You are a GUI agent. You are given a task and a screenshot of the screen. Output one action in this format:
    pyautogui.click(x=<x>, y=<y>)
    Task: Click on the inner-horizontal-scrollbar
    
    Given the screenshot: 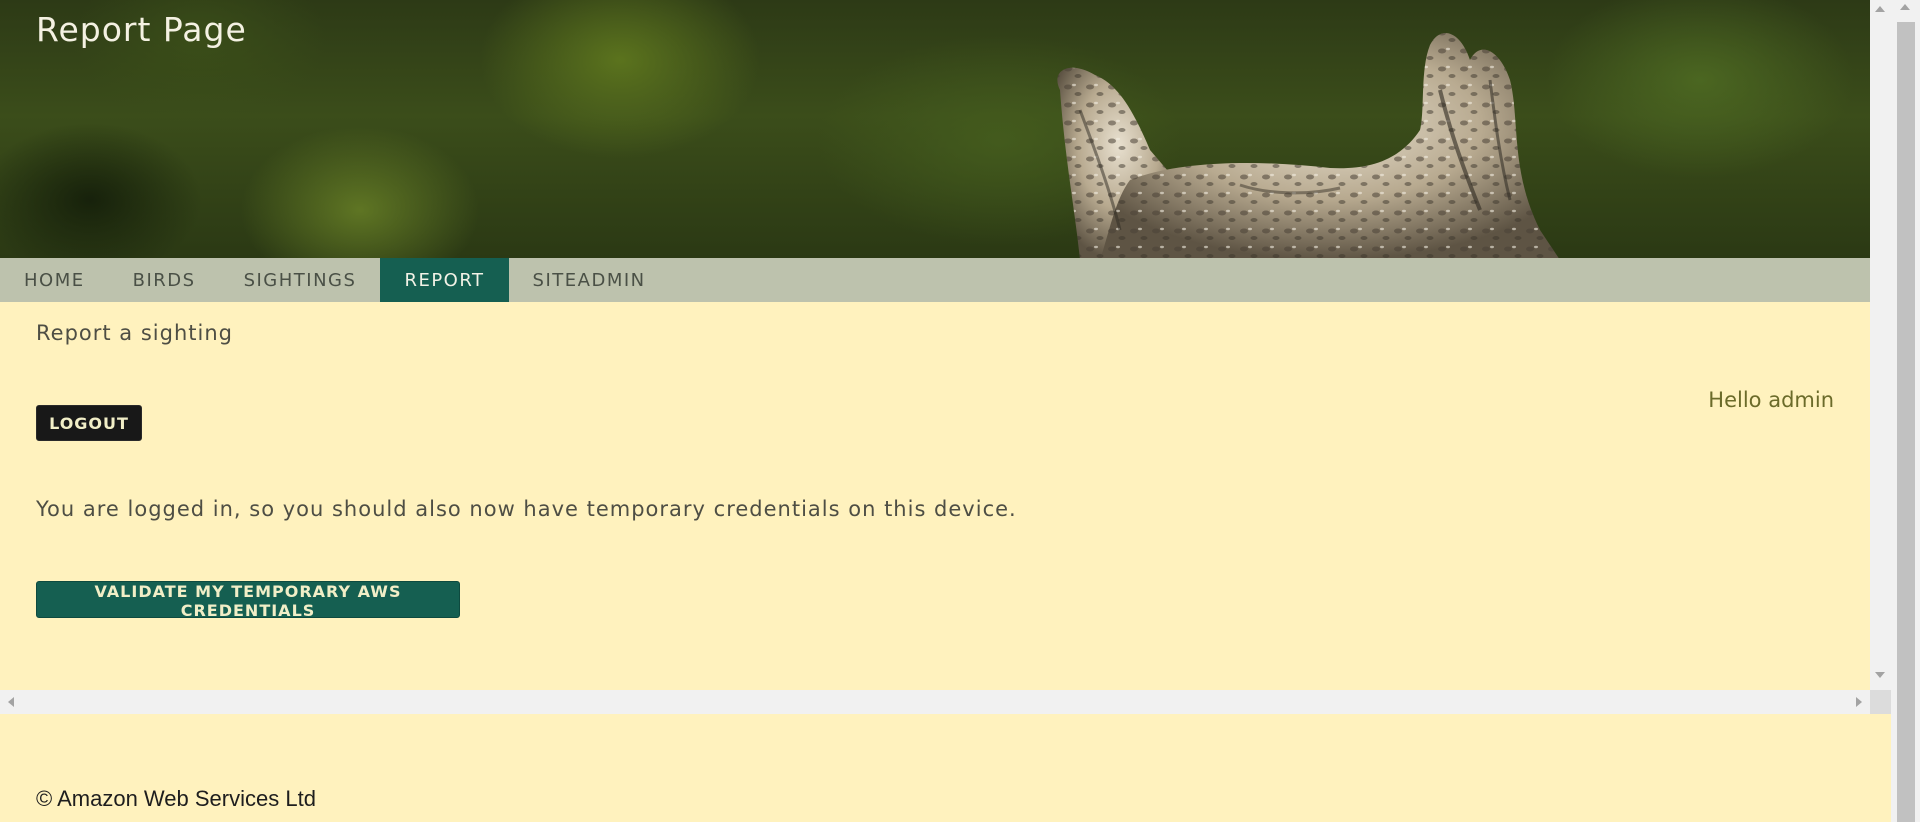 What is the action you would take?
    pyautogui.click(x=935, y=702)
    